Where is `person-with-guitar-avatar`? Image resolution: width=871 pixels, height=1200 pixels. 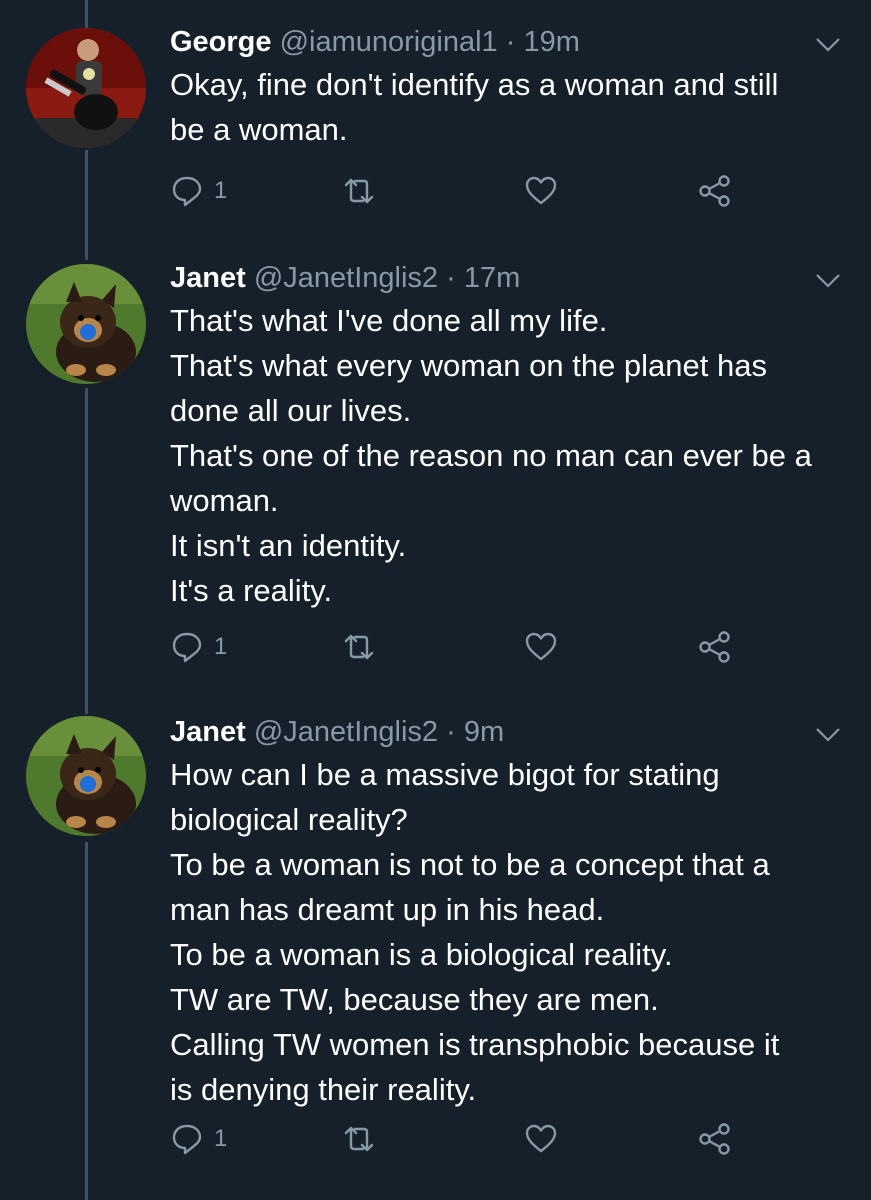
person-with-guitar-avatar is located at coordinates (86, 88).